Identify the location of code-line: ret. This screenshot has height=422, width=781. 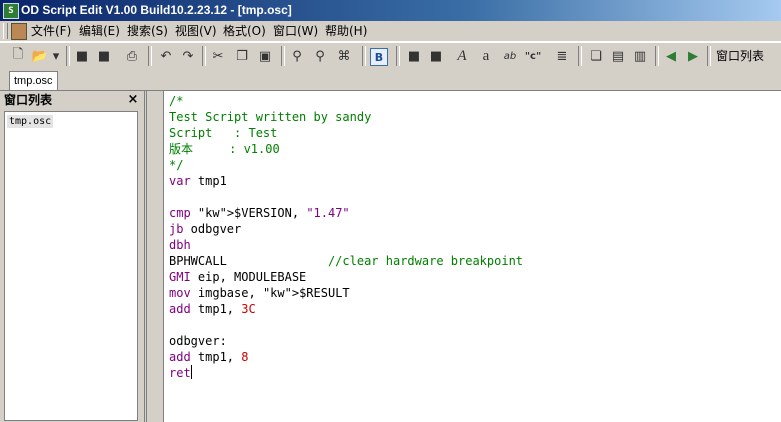
(180, 372).